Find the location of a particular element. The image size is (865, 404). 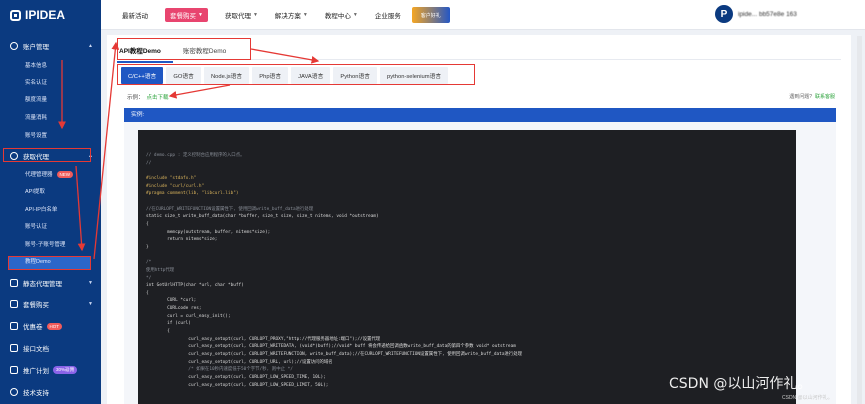

watermark-small: CSDN @以山河作礼。 is located at coordinates (807, 398).